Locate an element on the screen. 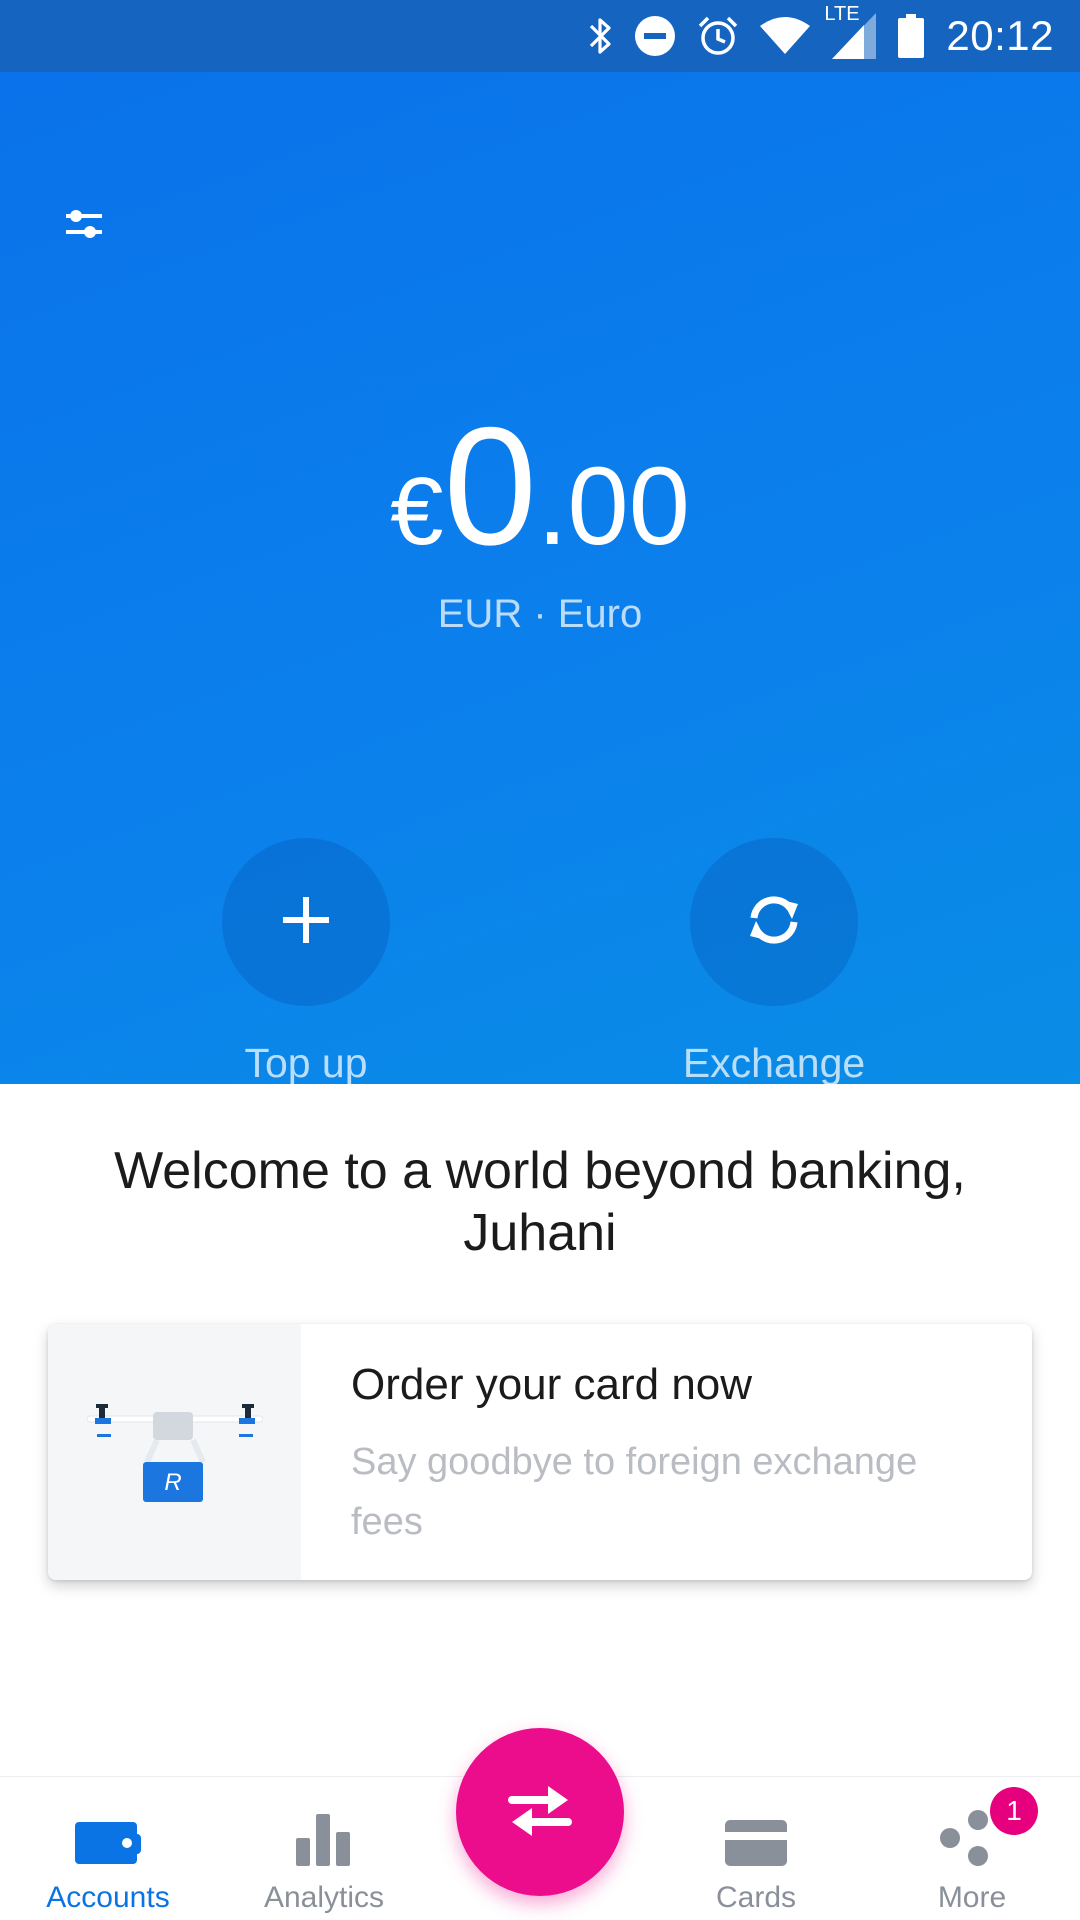  nav-accounts: Accounts is located at coordinates (108, 1848).